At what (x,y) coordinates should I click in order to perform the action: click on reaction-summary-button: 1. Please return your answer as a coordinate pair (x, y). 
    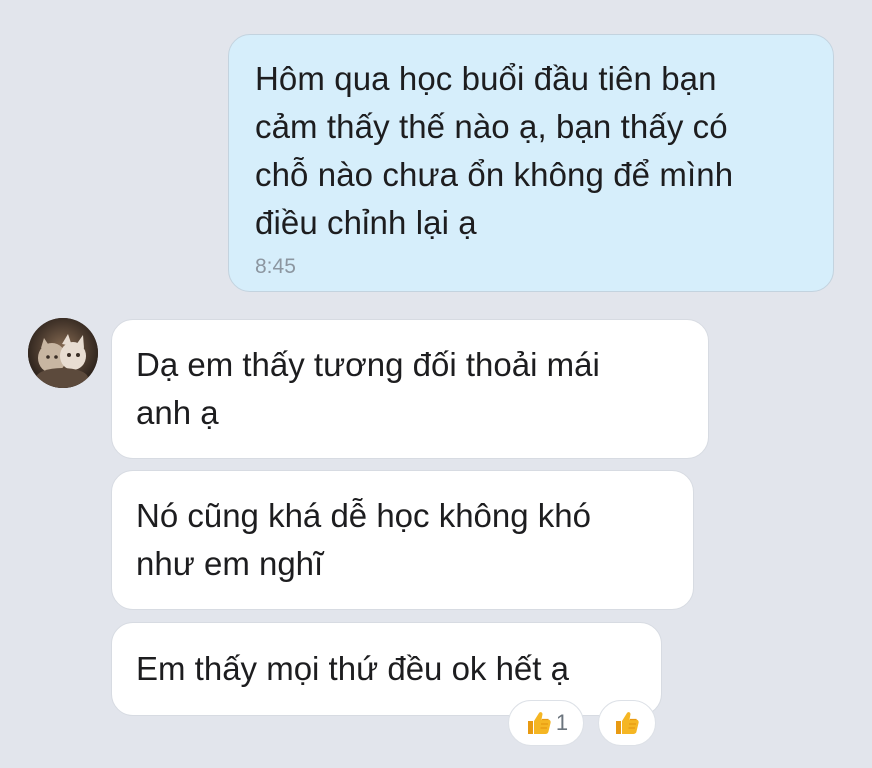
    Looking at the image, I should click on (546, 723).